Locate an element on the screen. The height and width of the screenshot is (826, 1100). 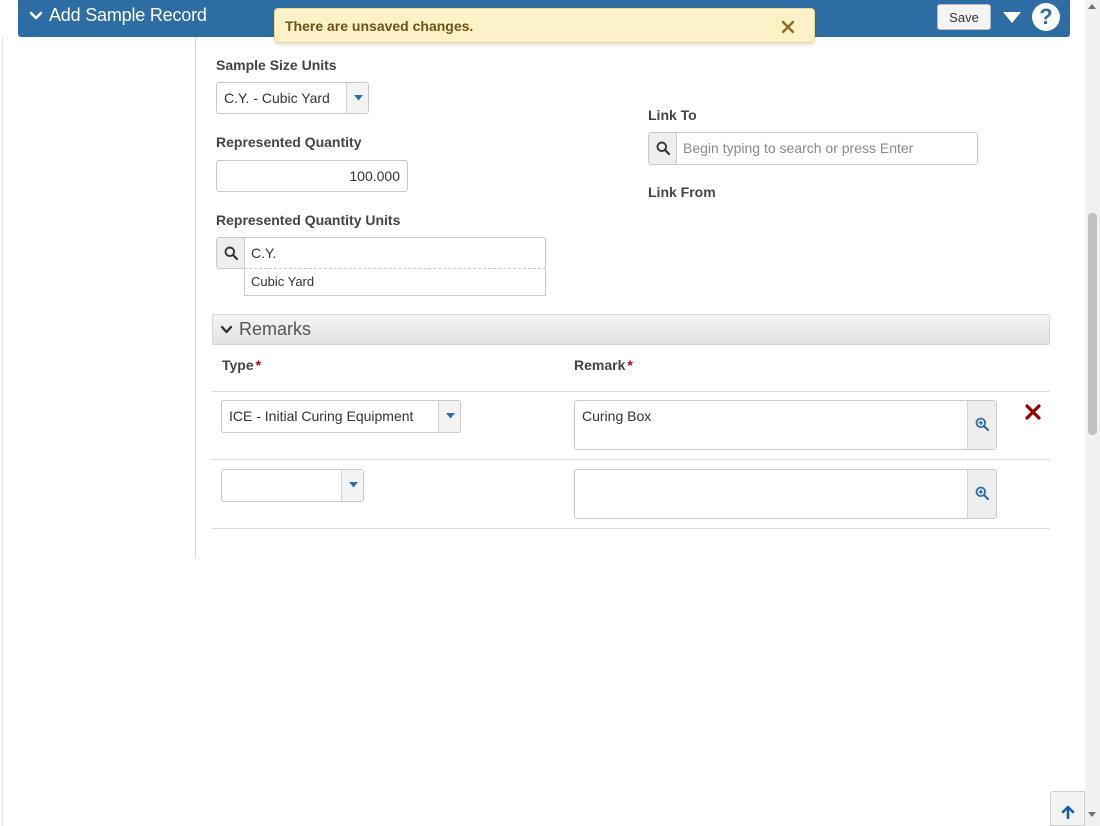
represented-quantity-units-value: C.Y. is located at coordinates (264, 253).